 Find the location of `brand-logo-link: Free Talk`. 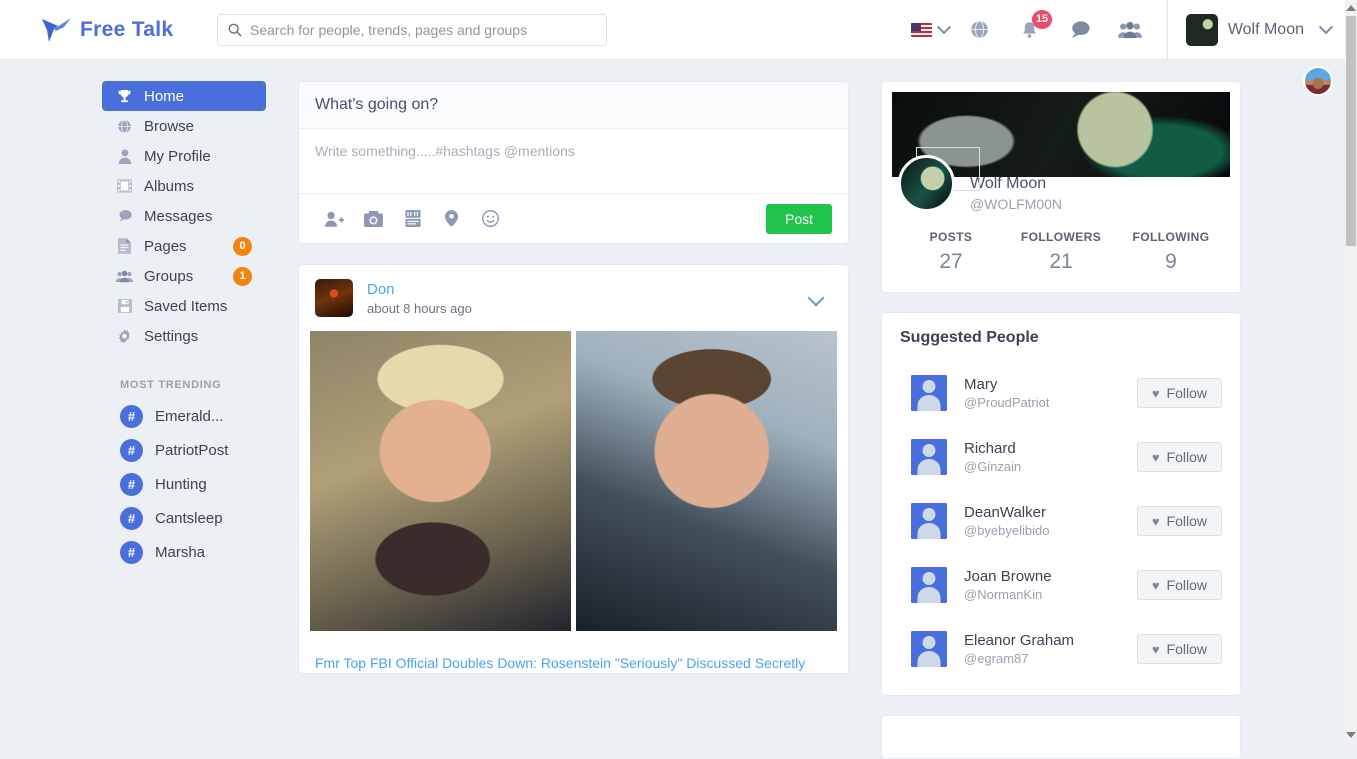

brand-logo-link: Free Talk is located at coordinates (125, 30).